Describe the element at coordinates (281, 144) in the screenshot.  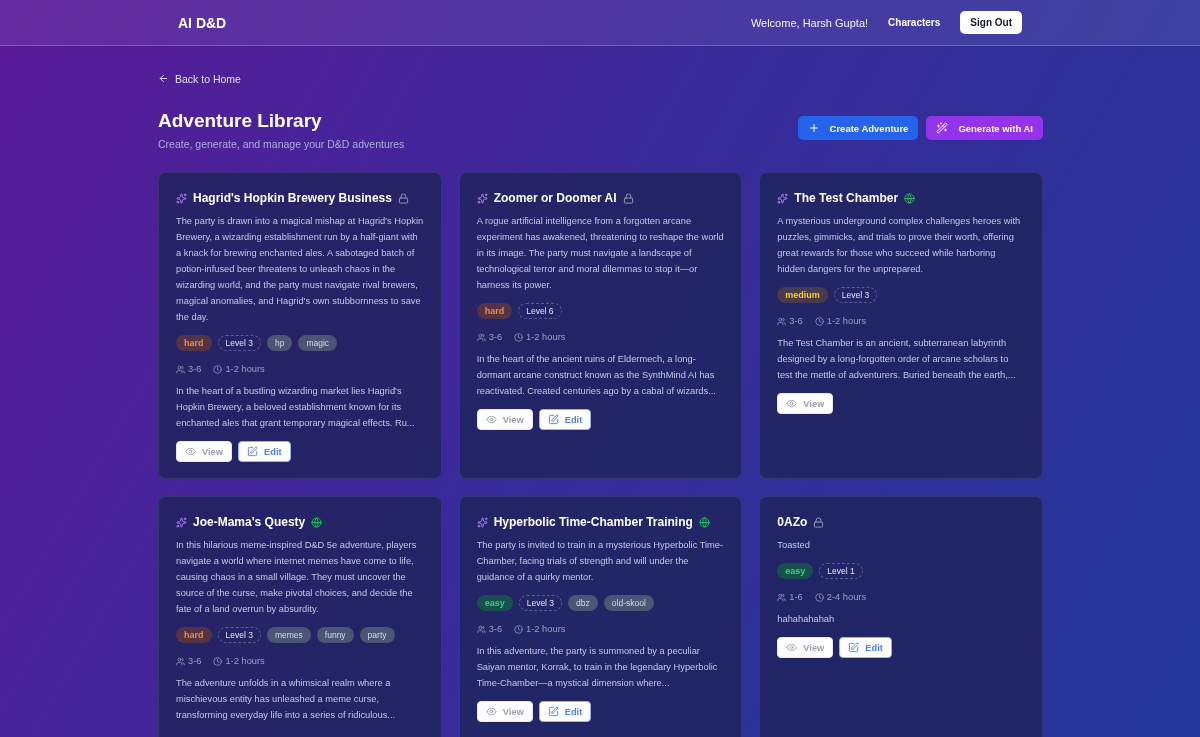
I see `page-subtitle: Create, generate, and manage your D&D adventures` at that location.